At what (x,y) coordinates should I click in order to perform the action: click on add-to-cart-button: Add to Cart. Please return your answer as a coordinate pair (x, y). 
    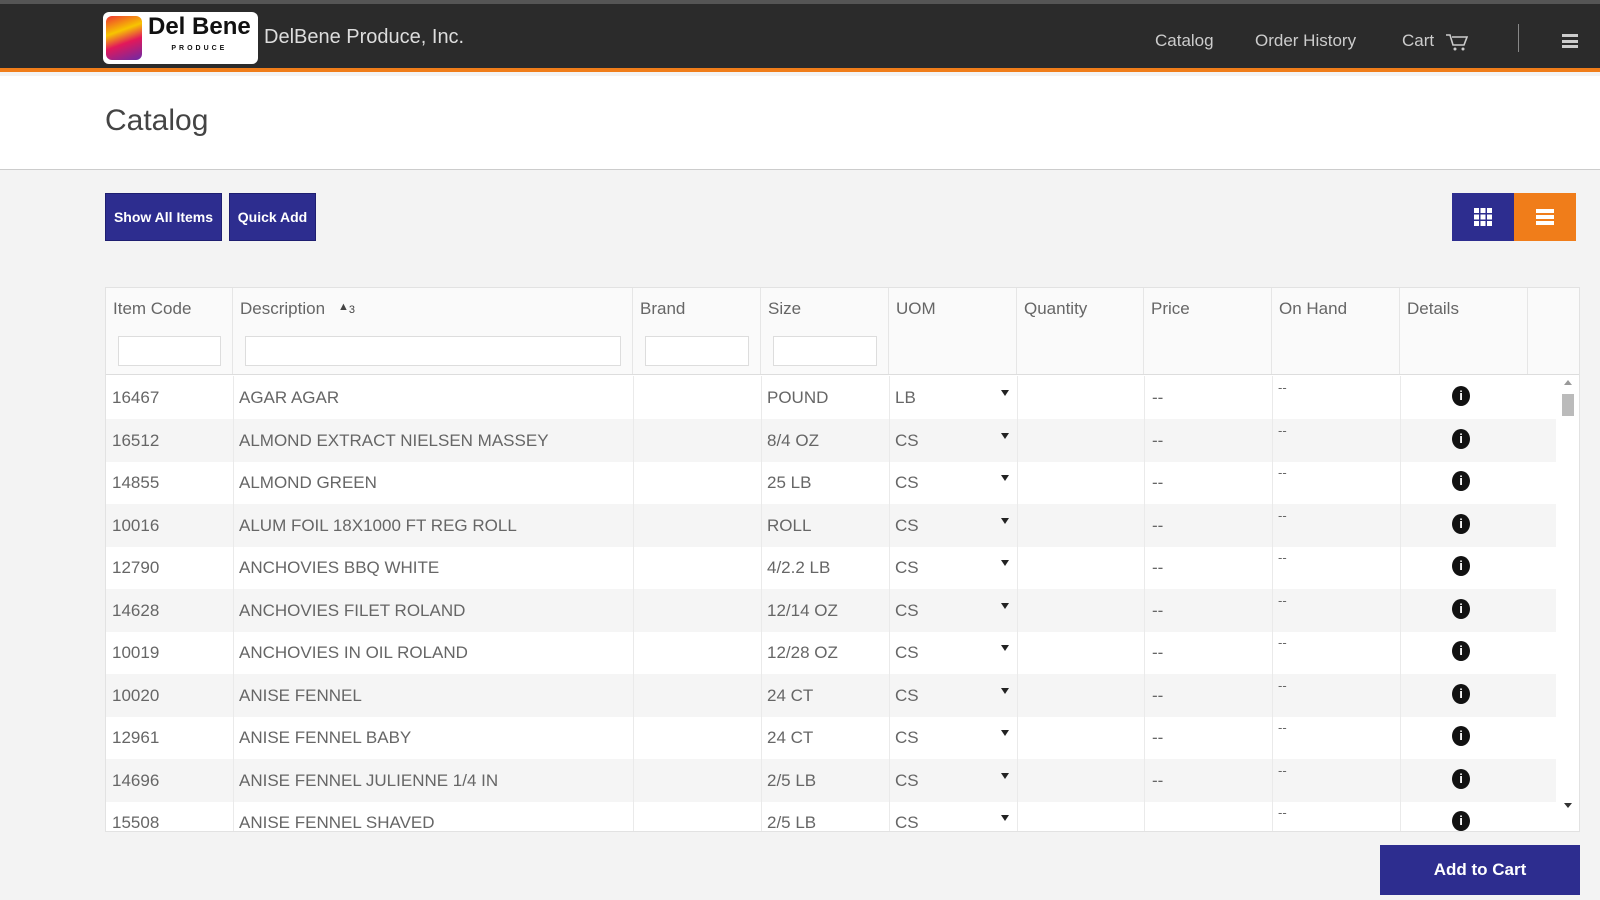
    Looking at the image, I should click on (1480, 870).